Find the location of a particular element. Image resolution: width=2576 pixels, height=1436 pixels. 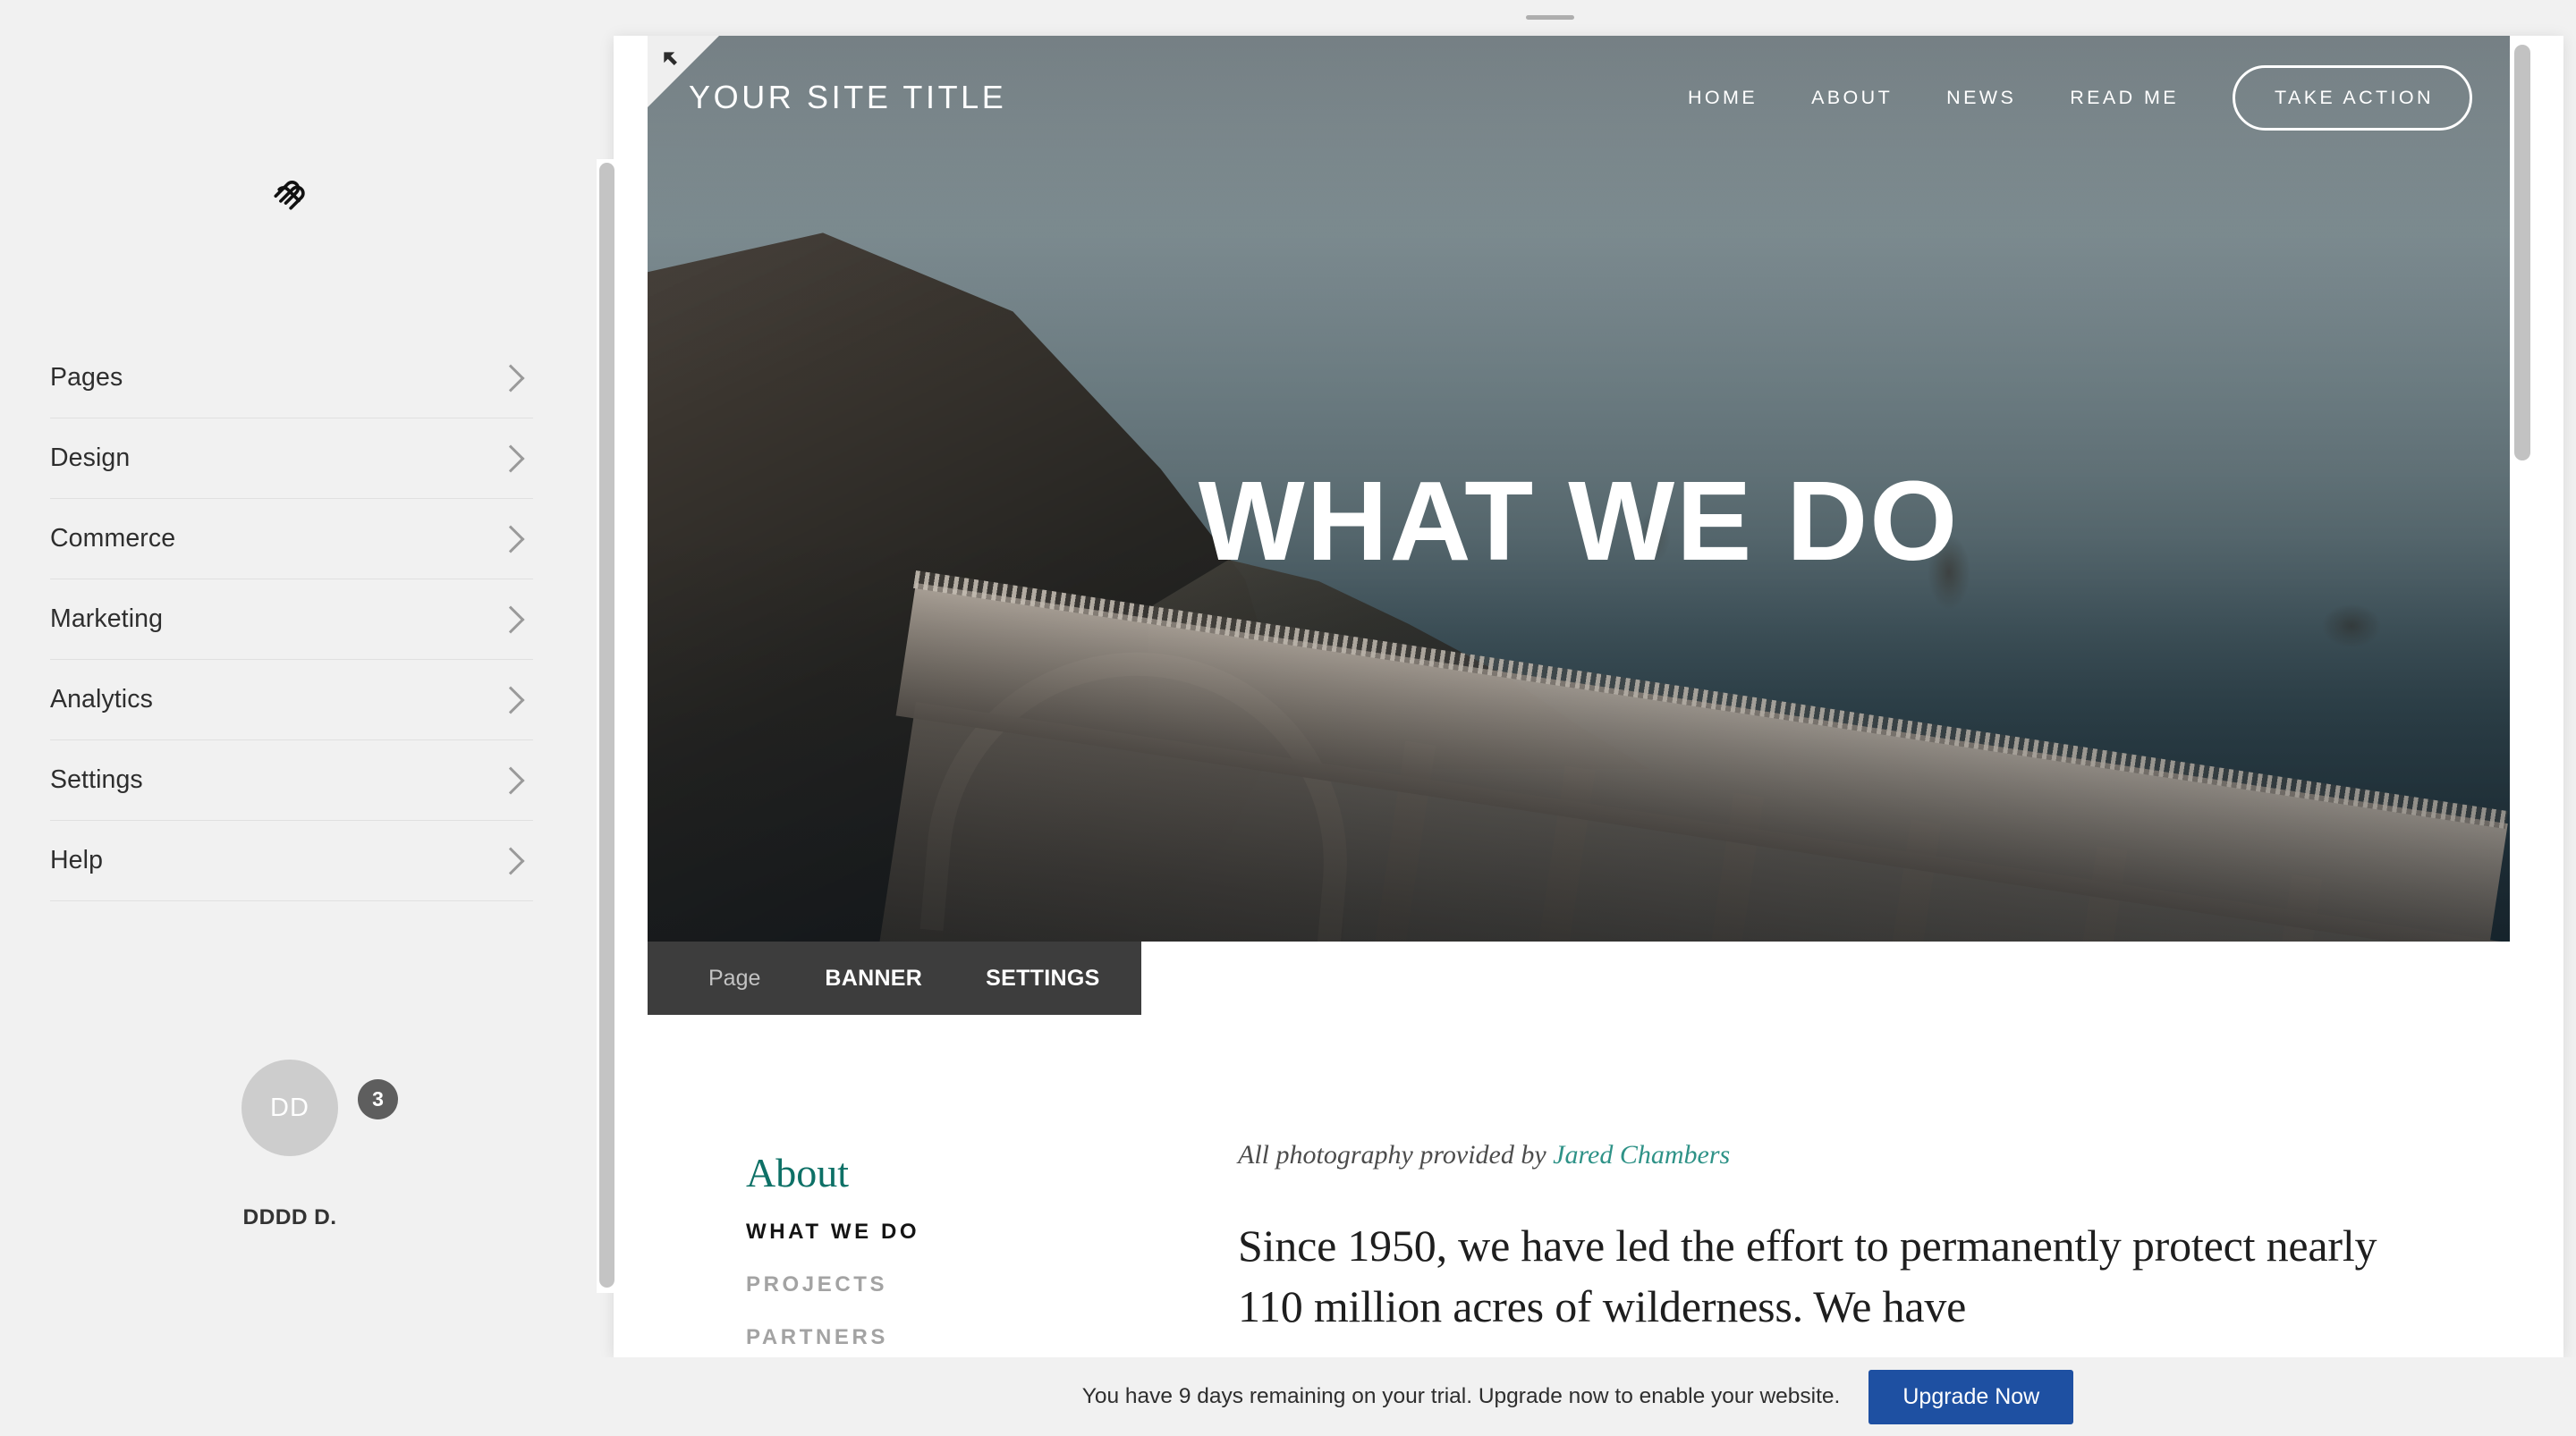

site-title: YOUR SITE TITLE is located at coordinates (847, 97).